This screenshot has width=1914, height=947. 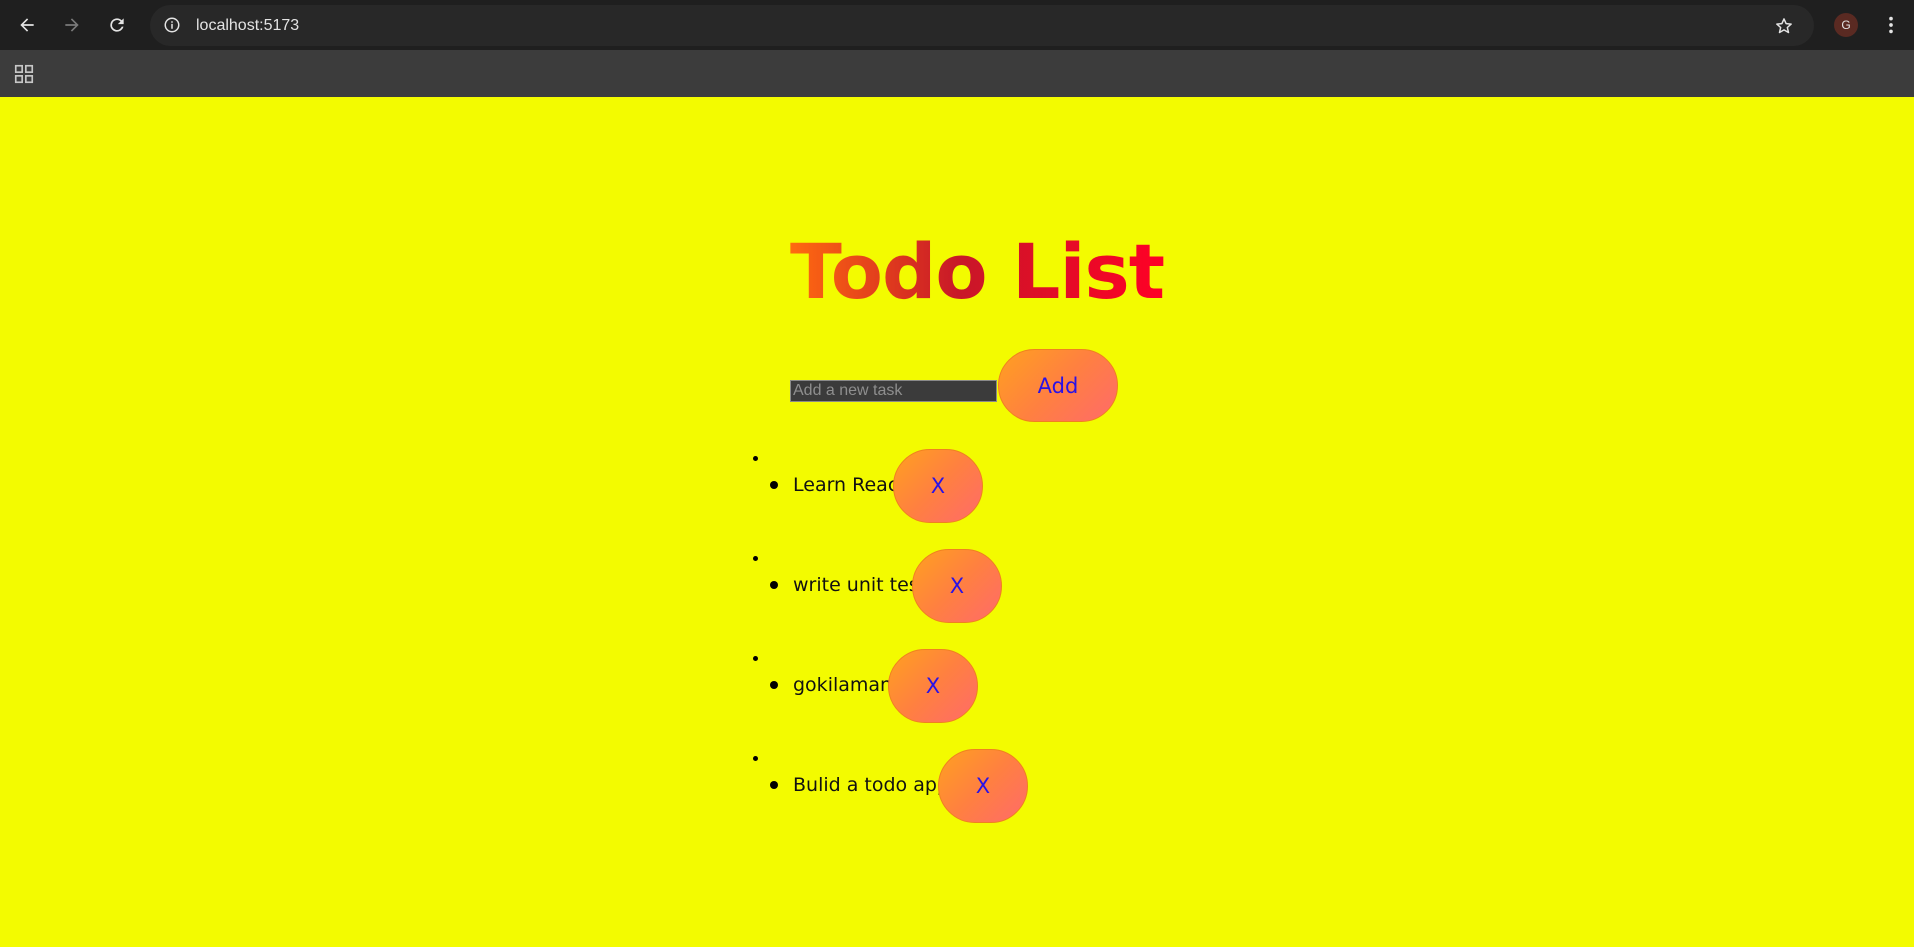 What do you see at coordinates (247, 25) in the screenshot?
I see `url-text: localhost:5173` at bounding box center [247, 25].